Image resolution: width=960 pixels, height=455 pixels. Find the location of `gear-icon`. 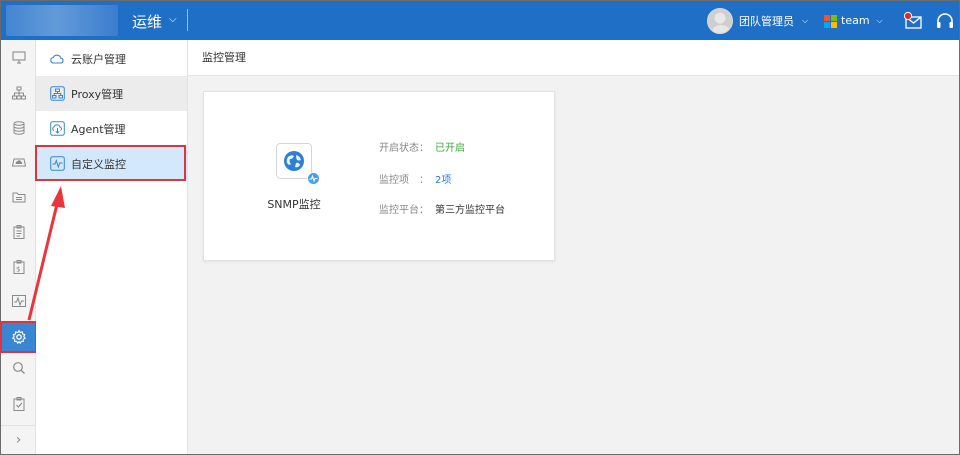

gear-icon is located at coordinates (18, 337).